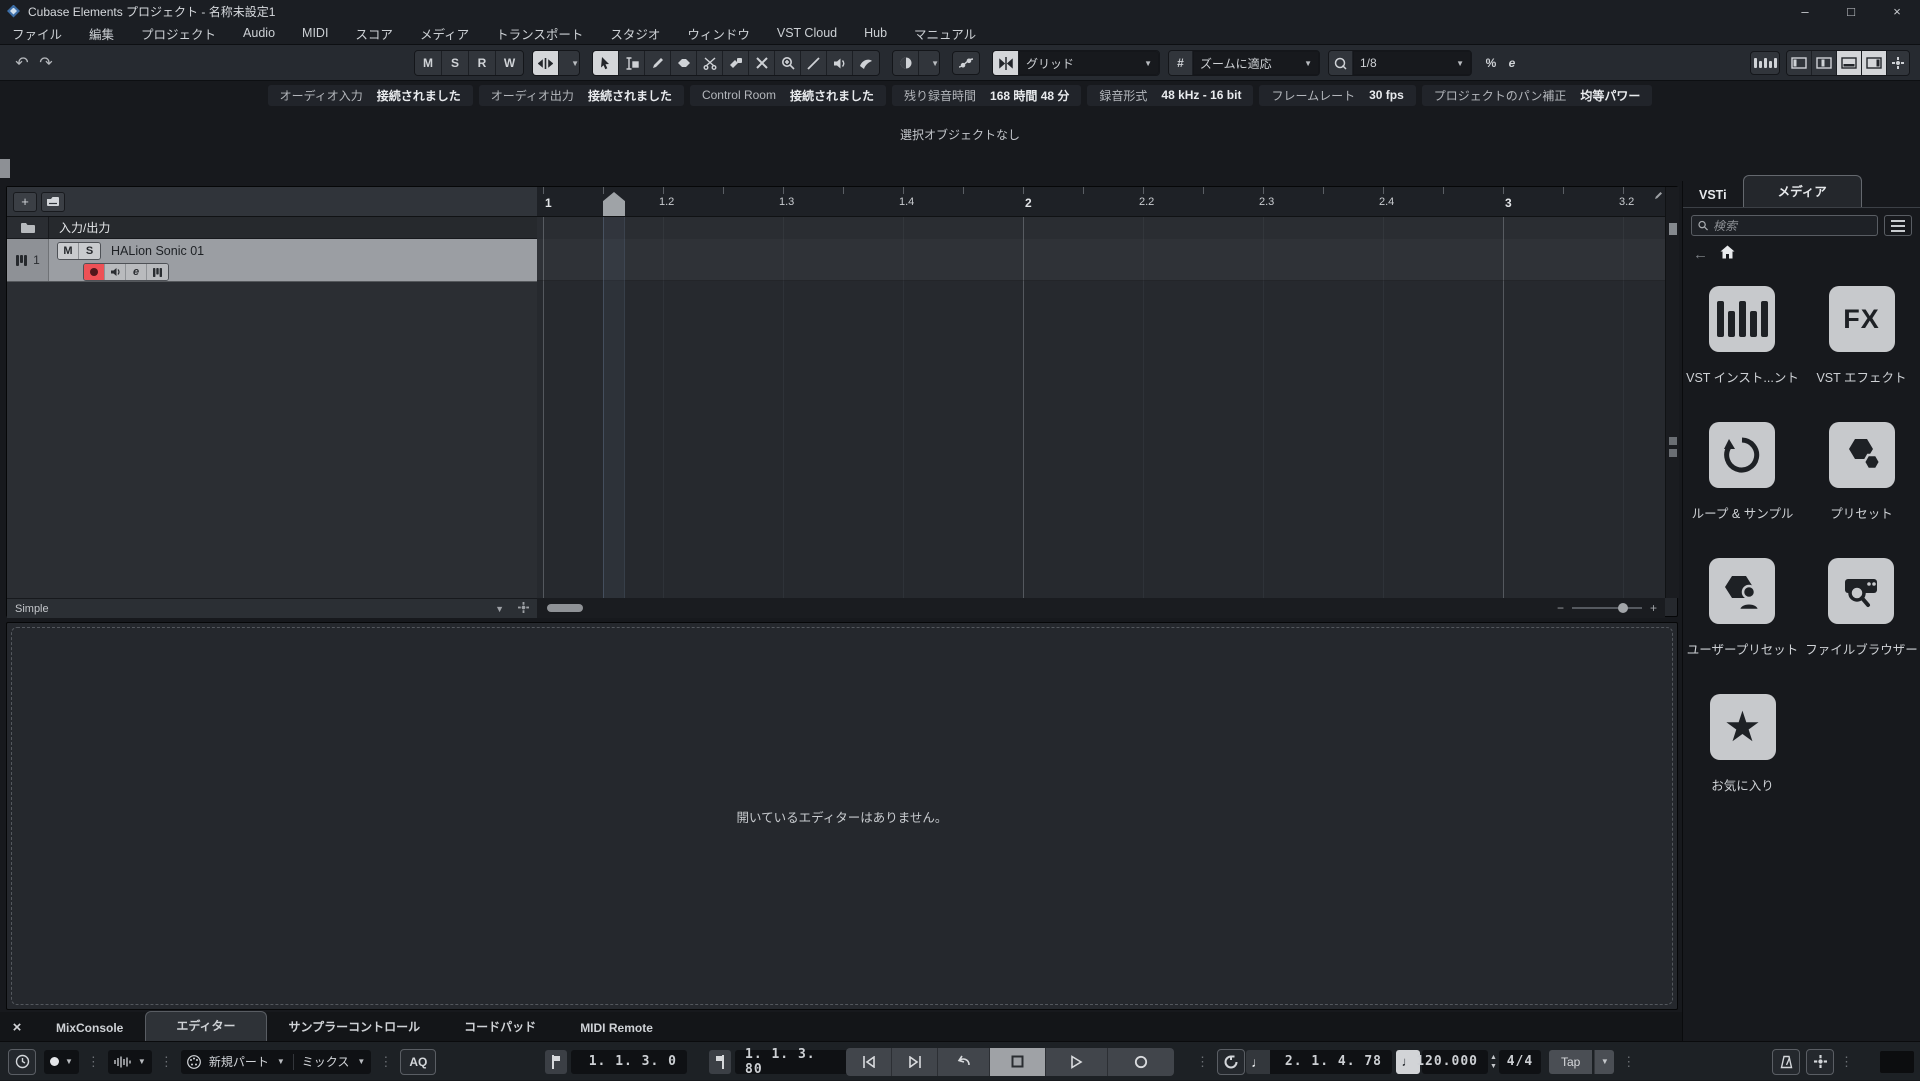 The width and height of the screenshot is (1920, 1081). What do you see at coordinates (355, 1026) in the screenshot?
I see `tab-sampler-control: サンプラーコントロール` at bounding box center [355, 1026].